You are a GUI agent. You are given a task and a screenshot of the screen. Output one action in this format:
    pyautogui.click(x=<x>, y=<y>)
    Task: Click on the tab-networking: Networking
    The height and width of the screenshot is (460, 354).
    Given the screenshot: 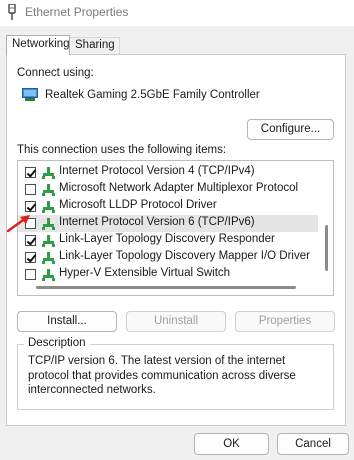 What is the action you would take?
    pyautogui.click(x=38, y=45)
    